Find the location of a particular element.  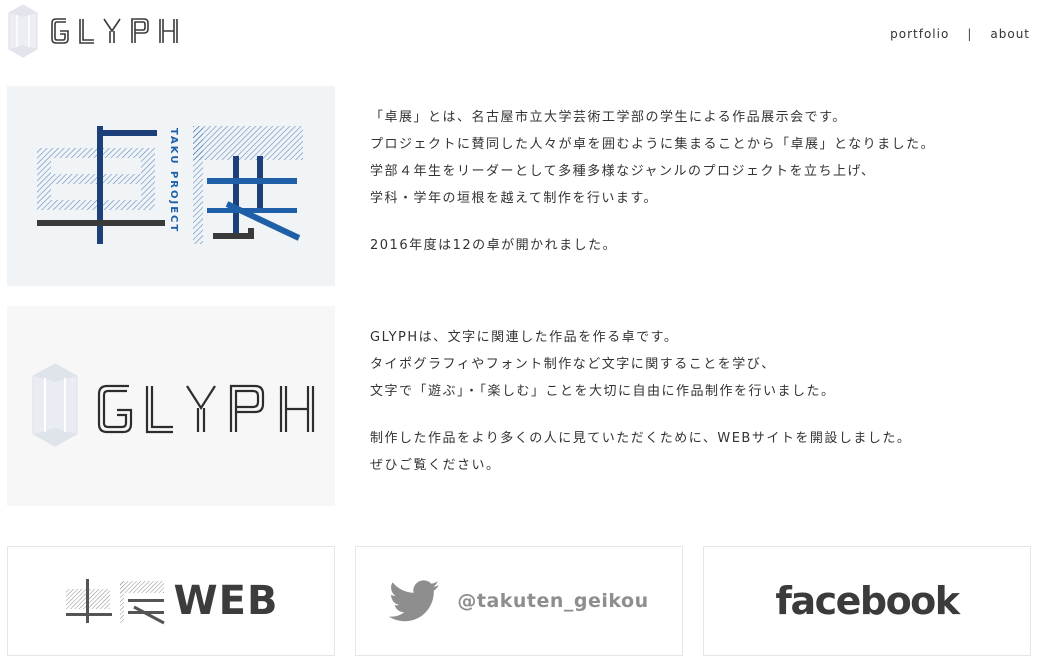

glyph-wordmark is located at coordinates (114, 31).